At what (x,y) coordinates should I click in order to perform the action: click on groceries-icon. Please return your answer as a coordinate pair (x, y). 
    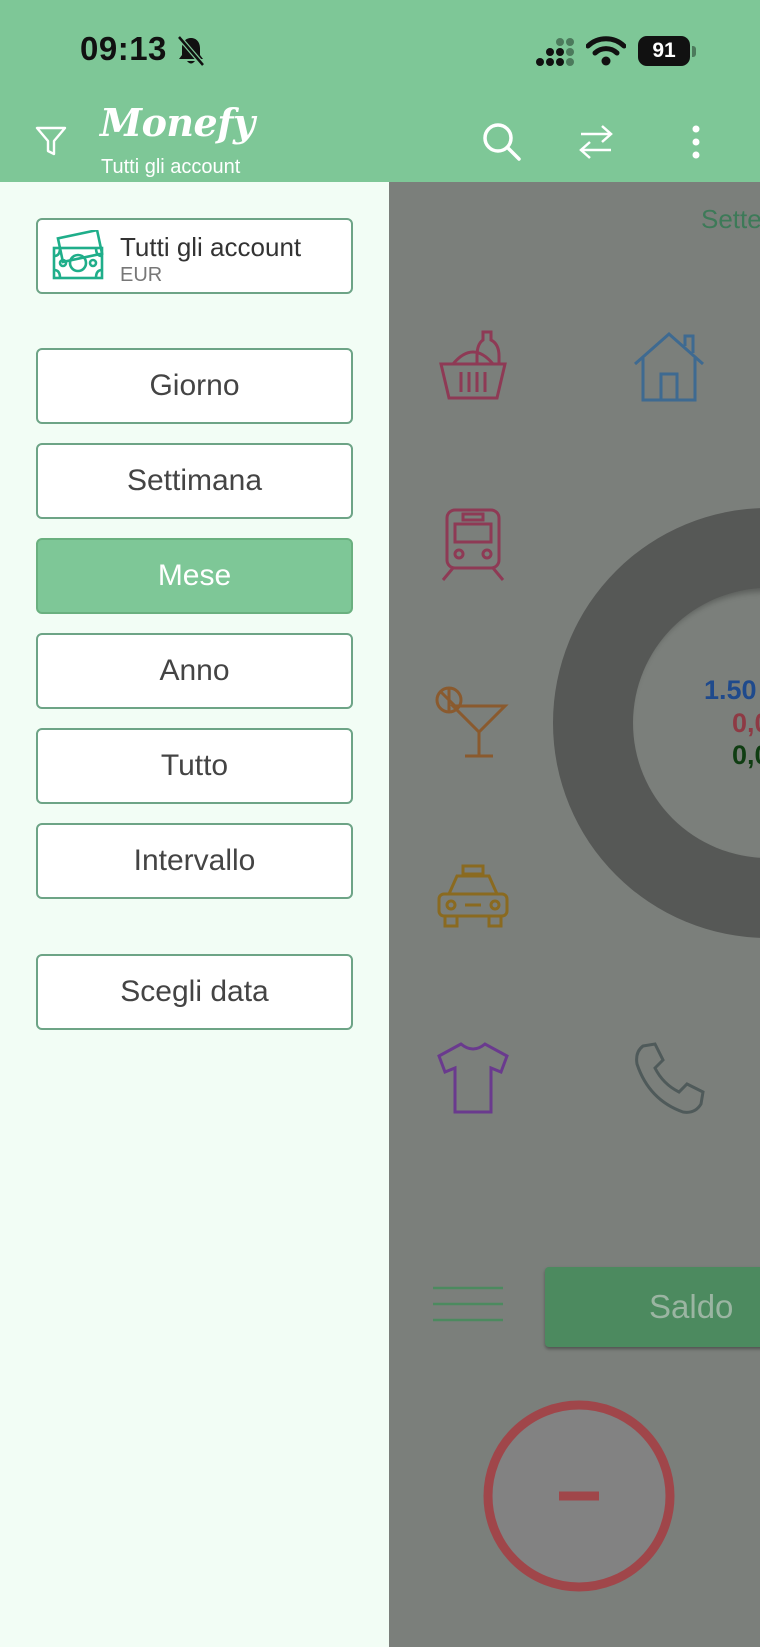
    Looking at the image, I should click on (473, 366).